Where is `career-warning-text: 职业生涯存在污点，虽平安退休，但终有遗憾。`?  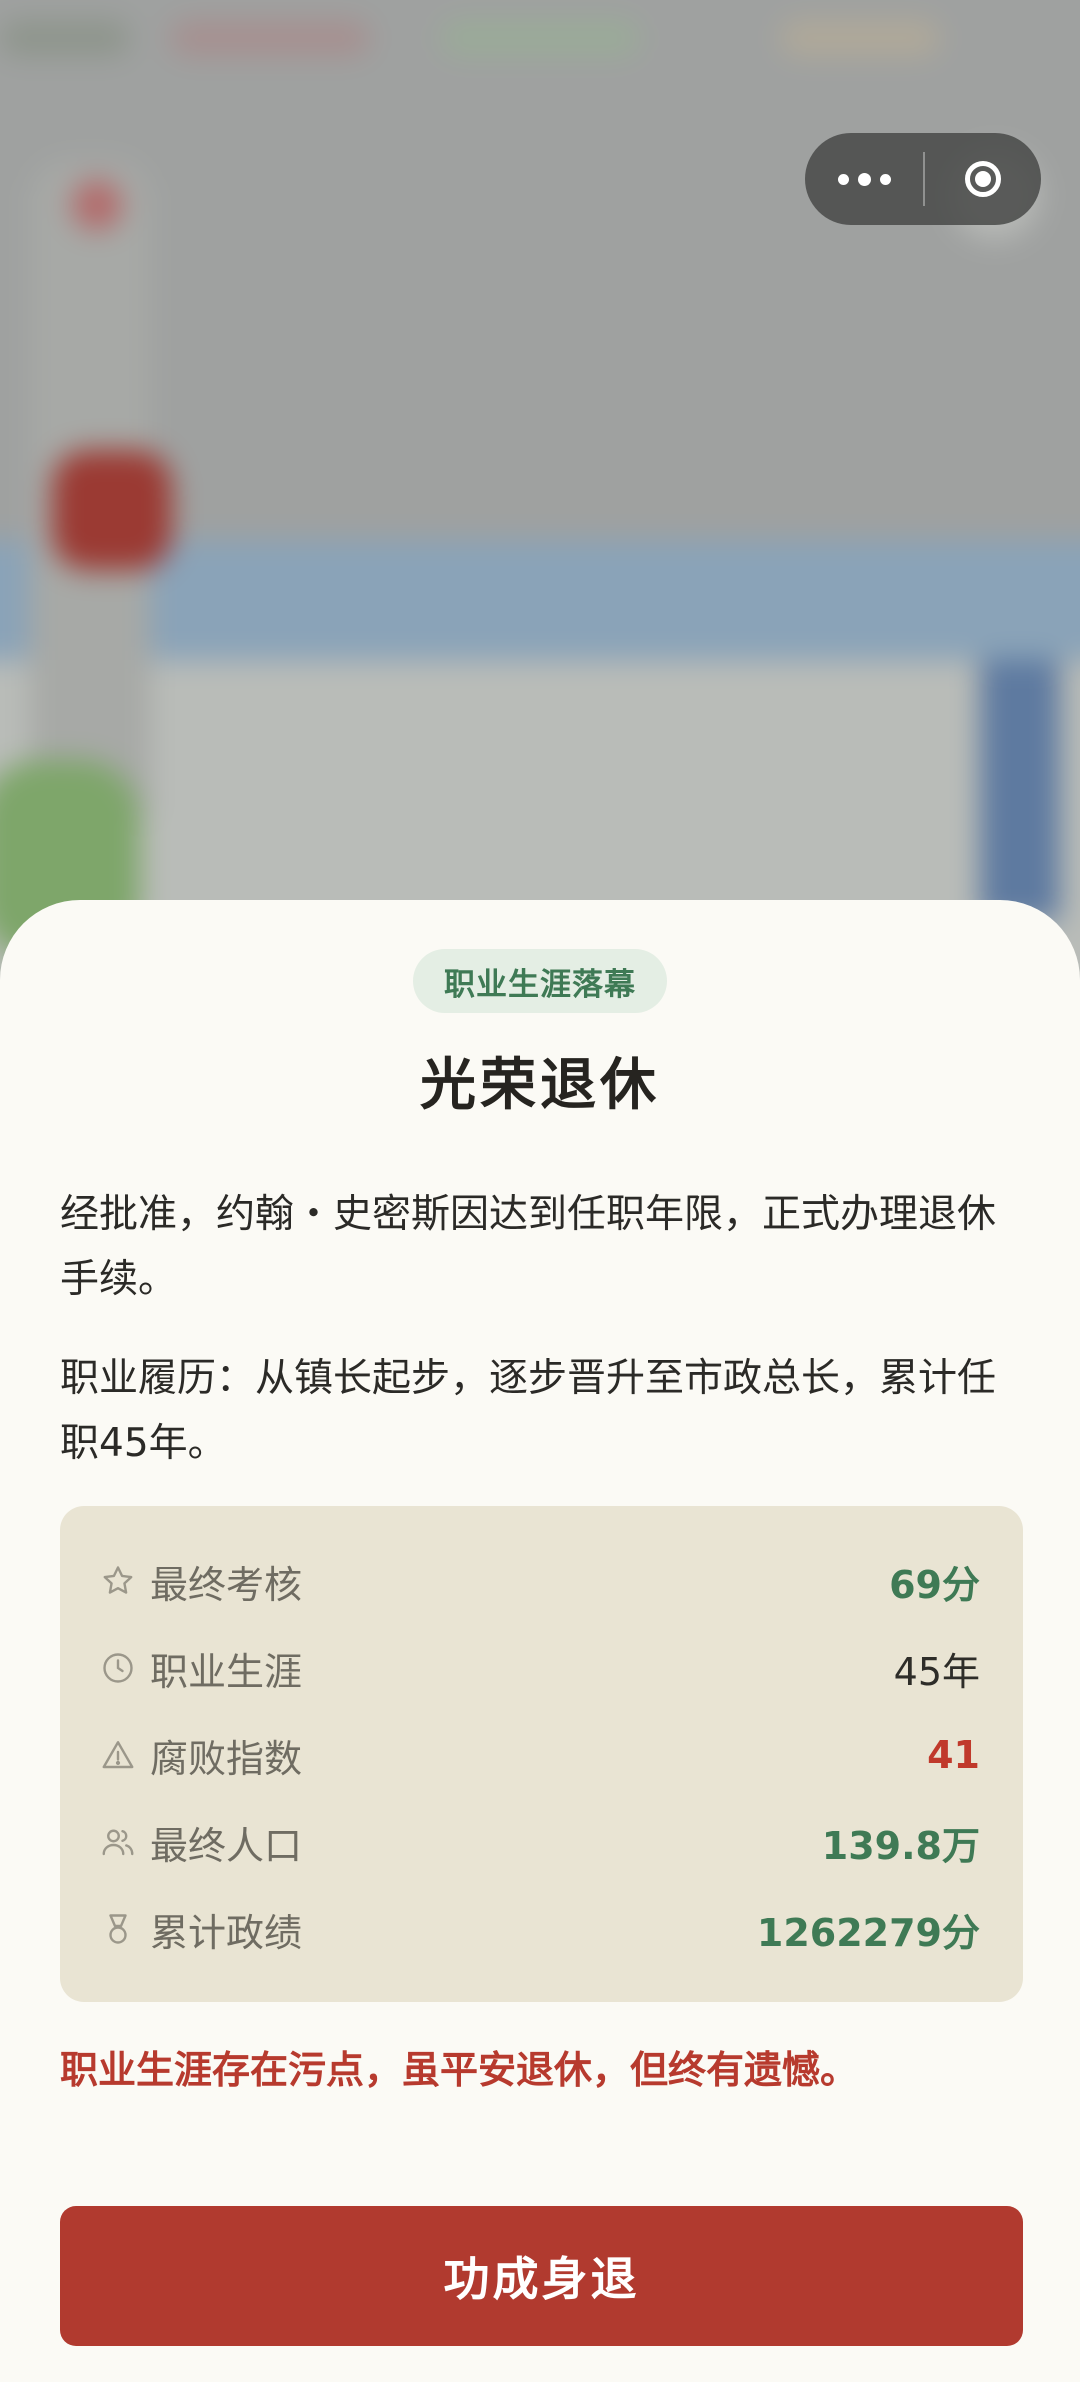 career-warning-text: 职业生涯存在污点，虽平安退休，但终有遗憾。 is located at coordinates (459, 2070).